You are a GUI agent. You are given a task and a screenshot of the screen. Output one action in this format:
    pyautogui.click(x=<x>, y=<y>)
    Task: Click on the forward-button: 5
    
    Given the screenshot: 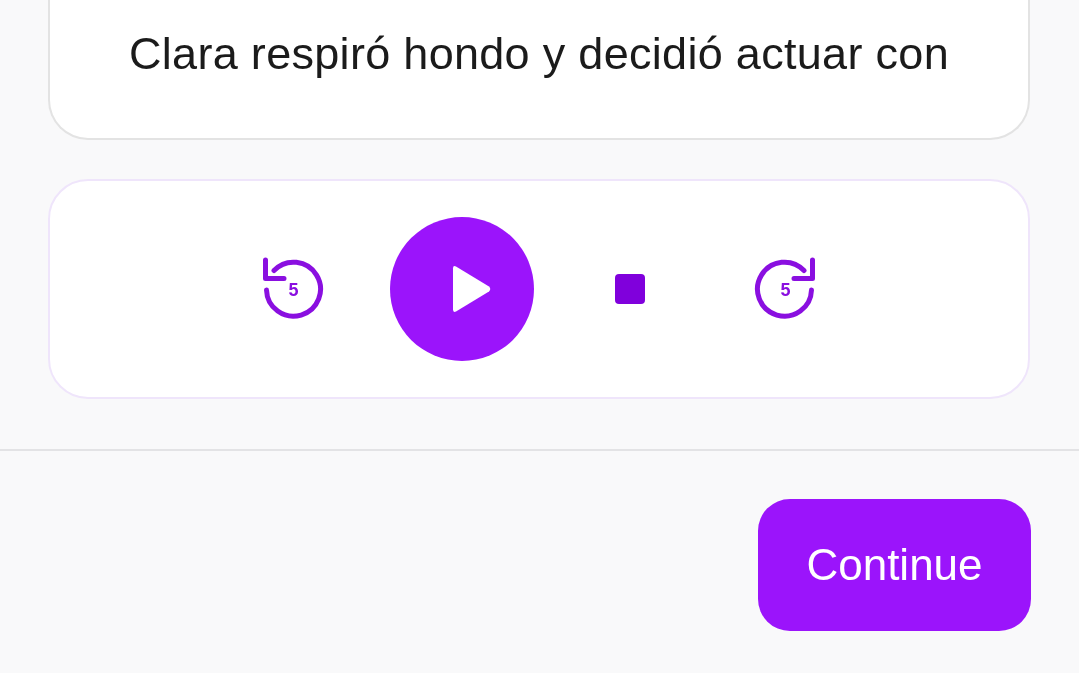 What is the action you would take?
    pyautogui.click(x=785, y=289)
    